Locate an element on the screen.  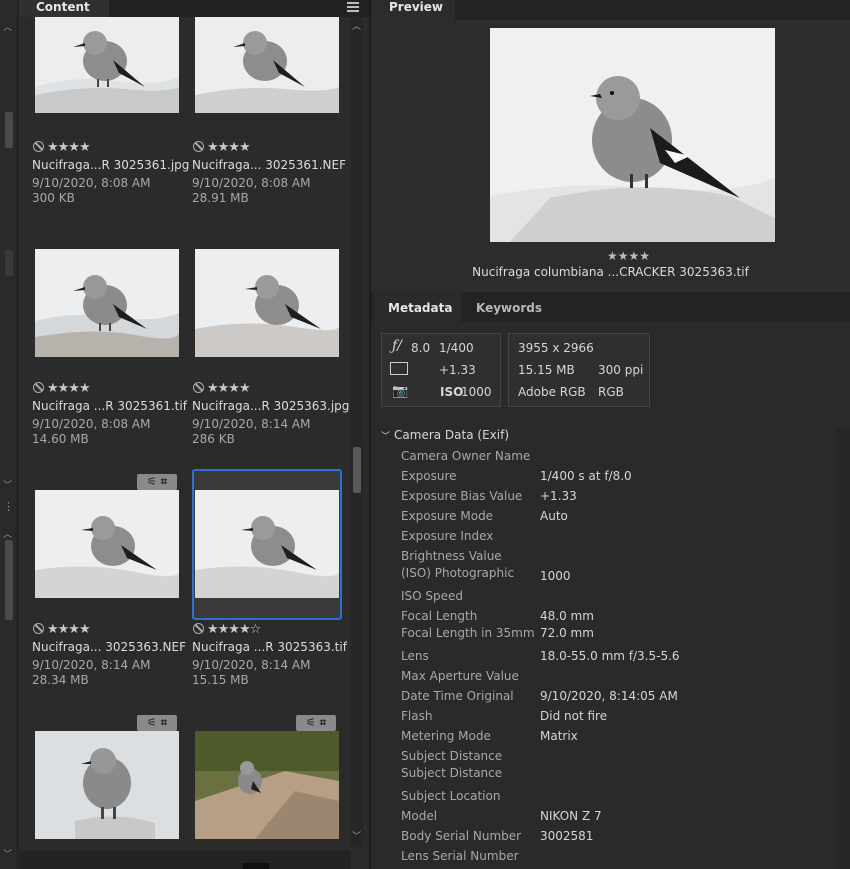
file-name: Nucifraga...R 3025363.jpg is located at coordinates (270, 406).